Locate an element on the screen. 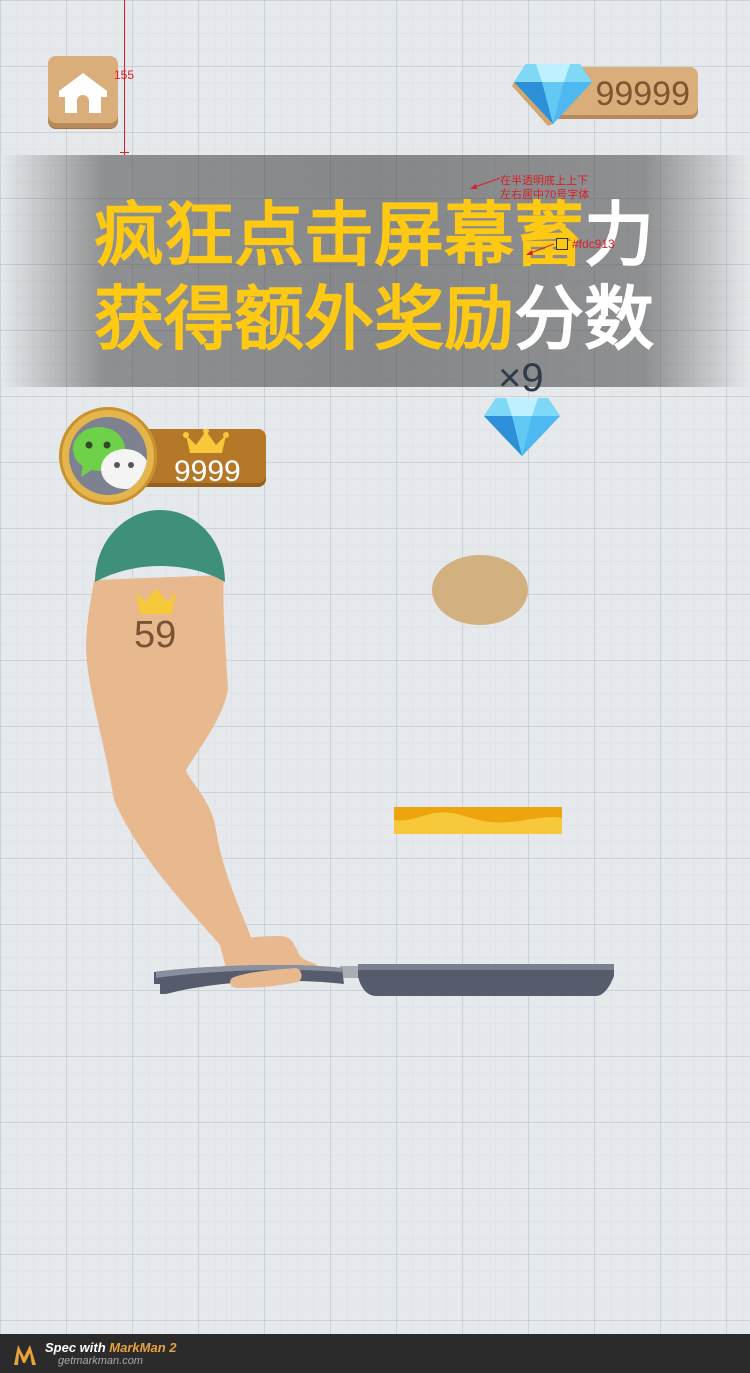  arm-cap is located at coordinates (160, 546).